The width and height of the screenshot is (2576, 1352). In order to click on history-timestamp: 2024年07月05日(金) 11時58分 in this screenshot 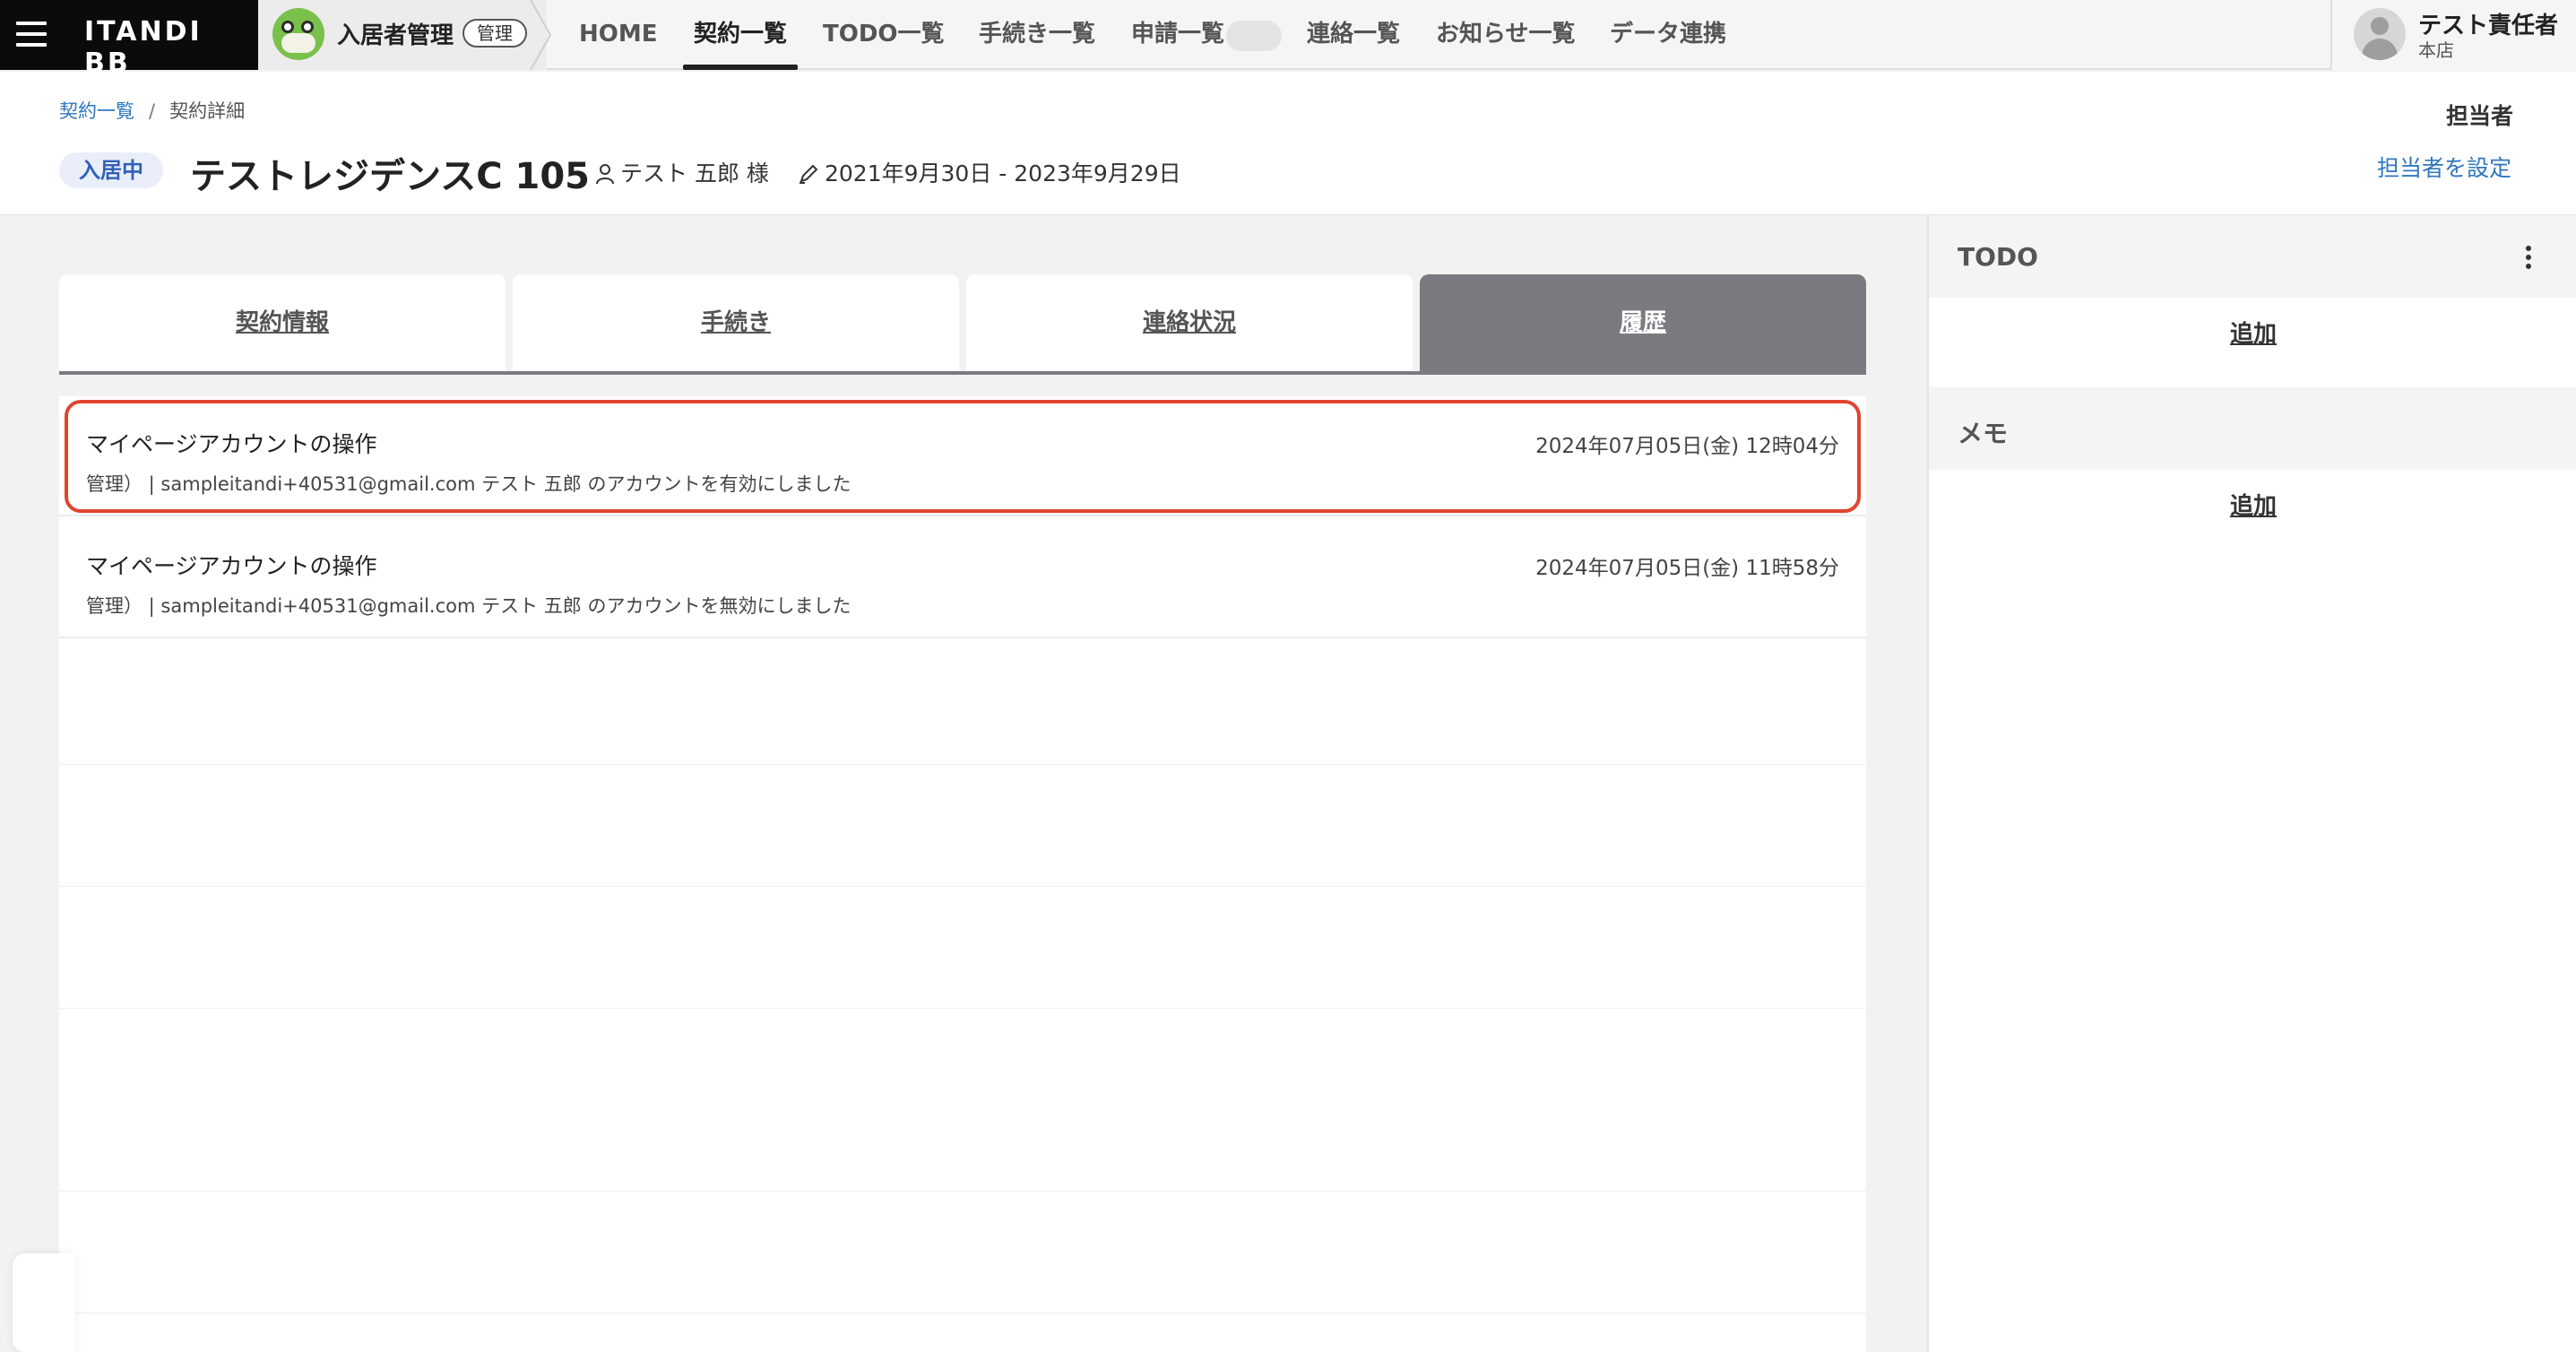, I will do `click(1687, 568)`.